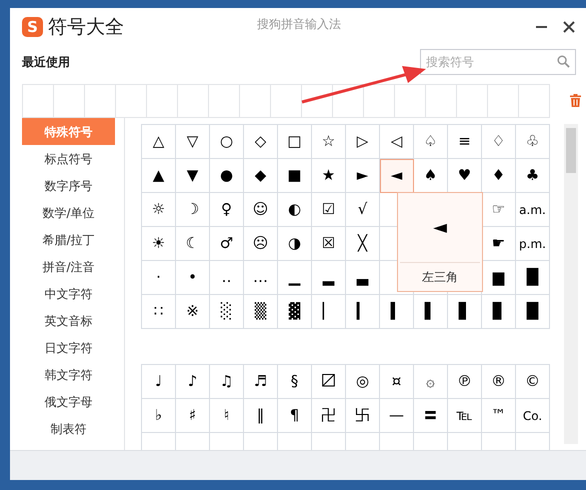 The height and width of the screenshot is (490, 586). I want to click on symbol-cell: ☀, so click(159, 244).